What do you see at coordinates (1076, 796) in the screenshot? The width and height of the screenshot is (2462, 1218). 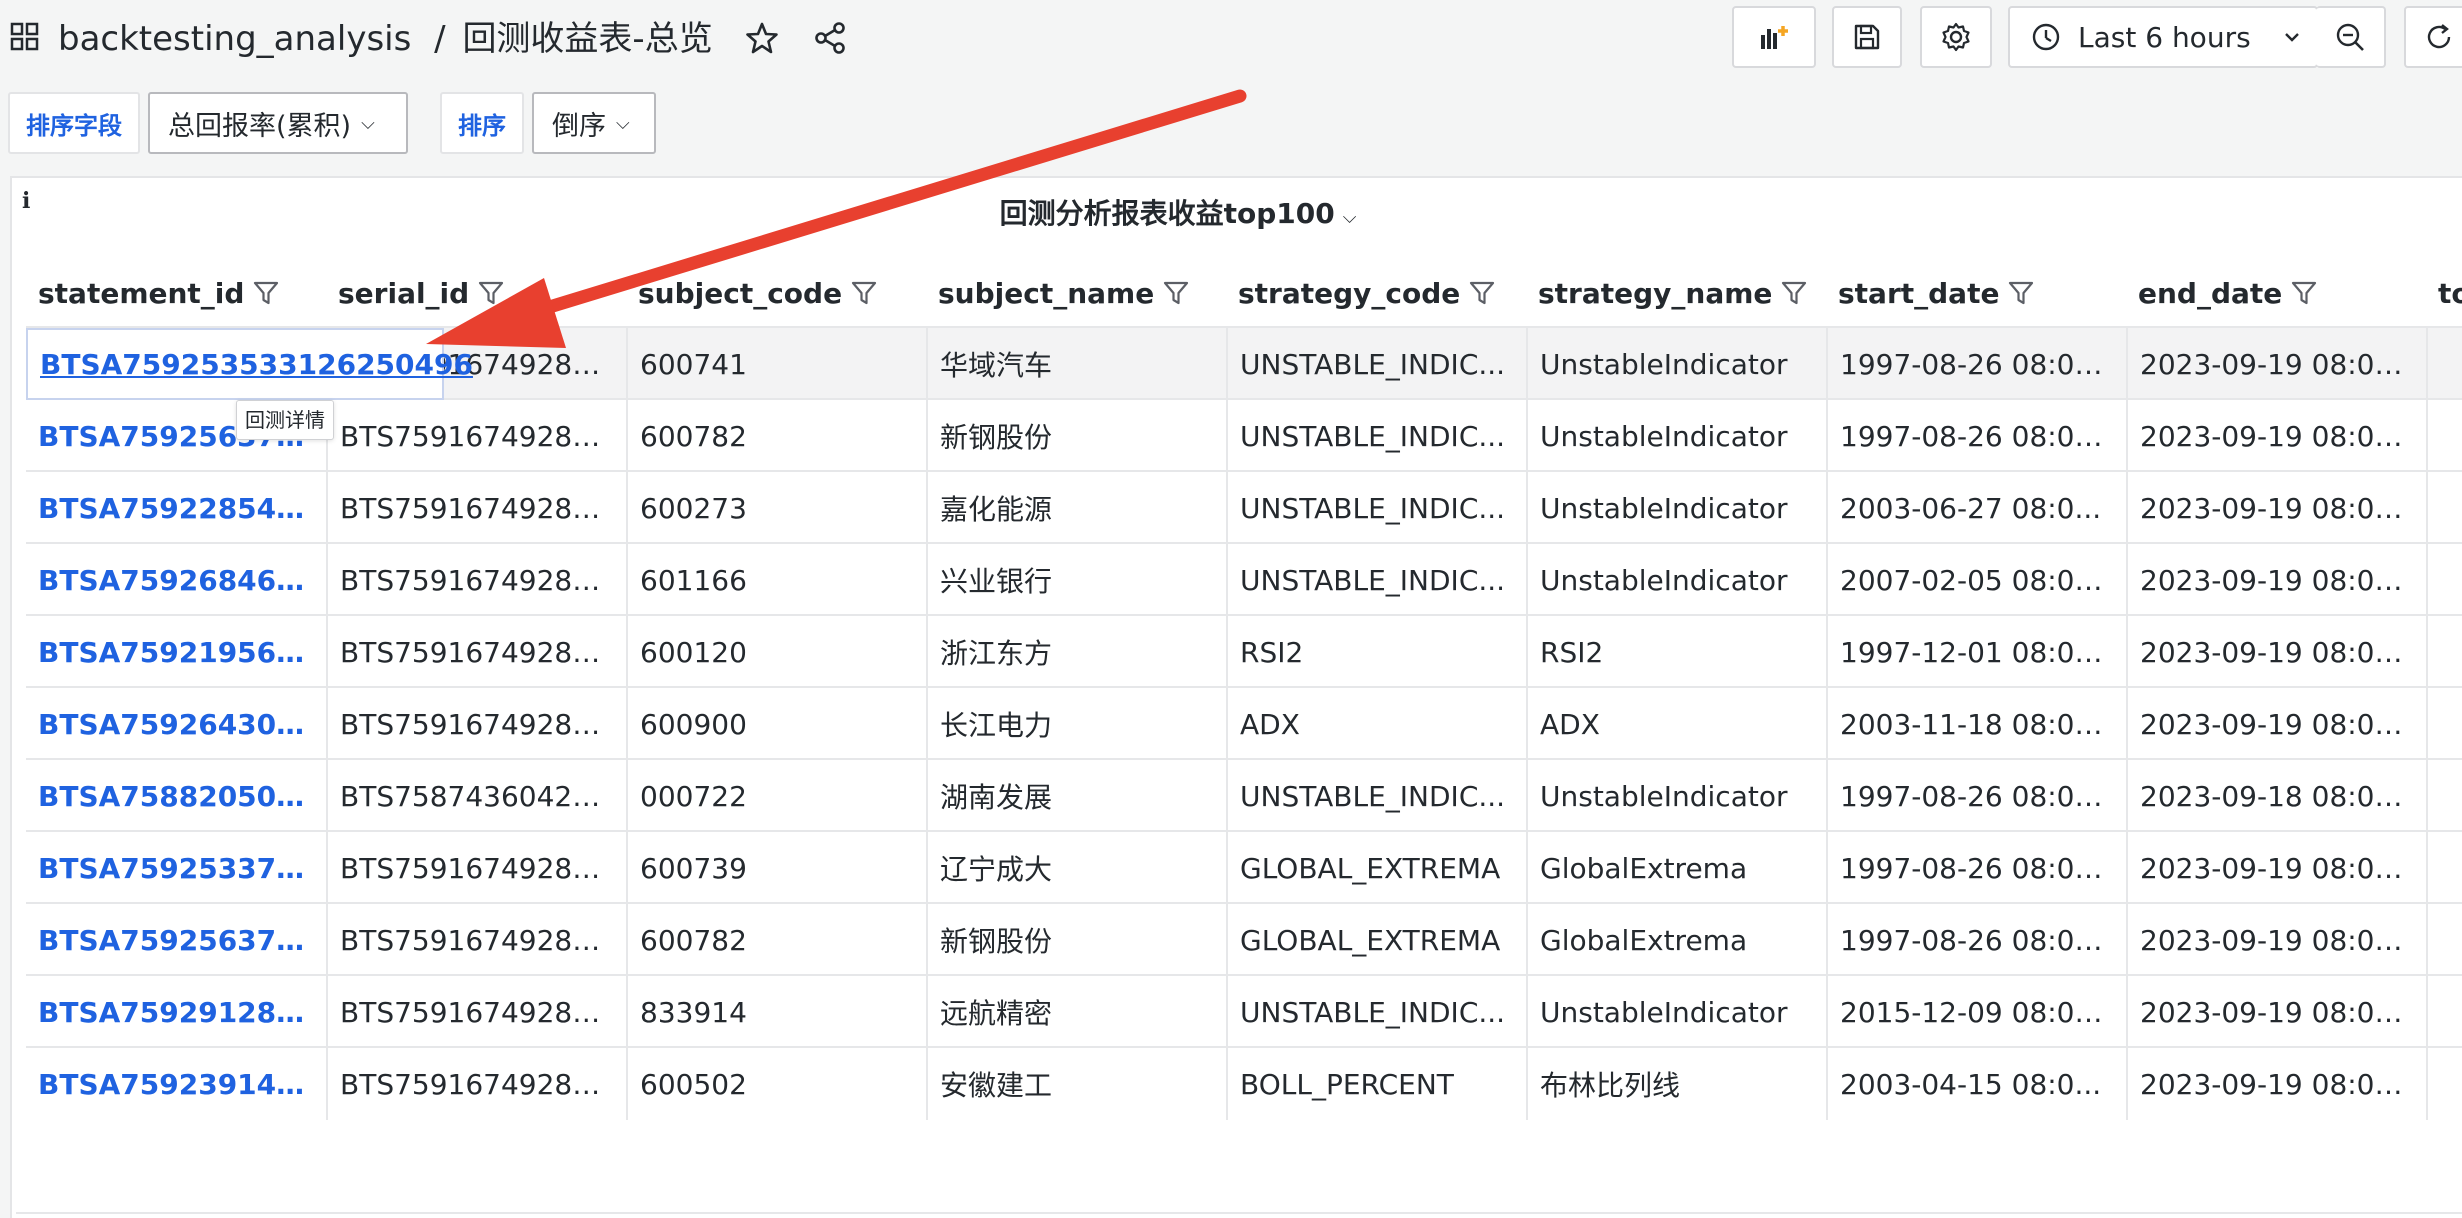 I see `table-cell: 湖南发展` at bounding box center [1076, 796].